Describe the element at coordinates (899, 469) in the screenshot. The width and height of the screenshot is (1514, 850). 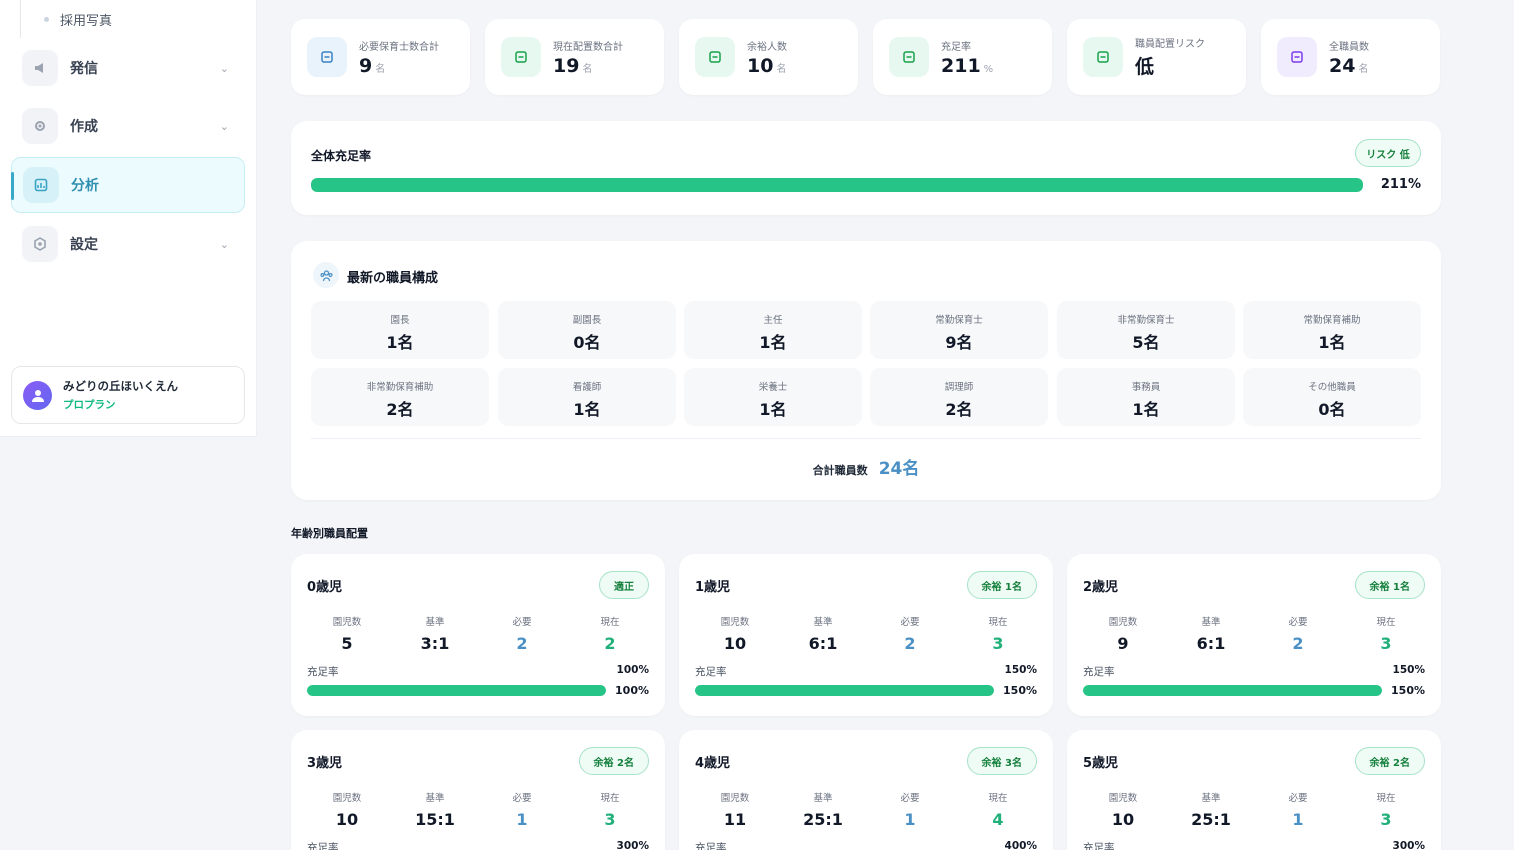
I see `total-value: 24名` at that location.